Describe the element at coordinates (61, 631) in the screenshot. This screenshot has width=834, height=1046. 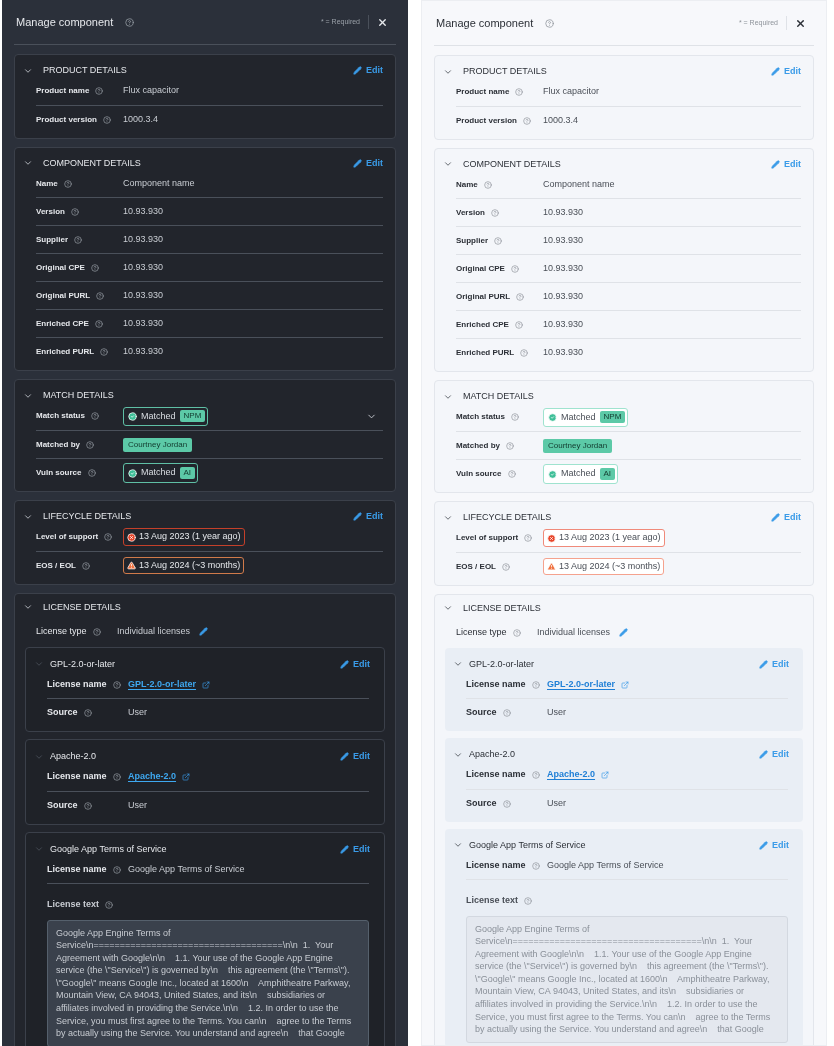
I see `field-label: License type` at that location.